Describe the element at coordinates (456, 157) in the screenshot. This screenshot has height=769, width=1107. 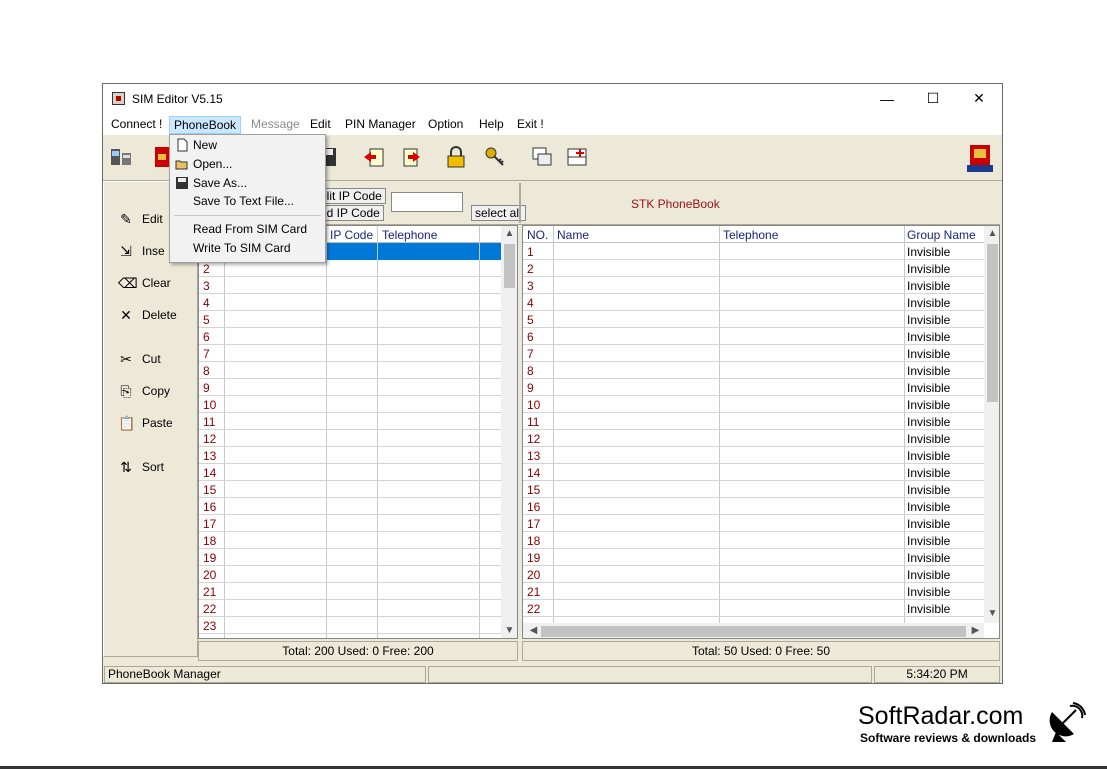
I see `lock-icon` at that location.